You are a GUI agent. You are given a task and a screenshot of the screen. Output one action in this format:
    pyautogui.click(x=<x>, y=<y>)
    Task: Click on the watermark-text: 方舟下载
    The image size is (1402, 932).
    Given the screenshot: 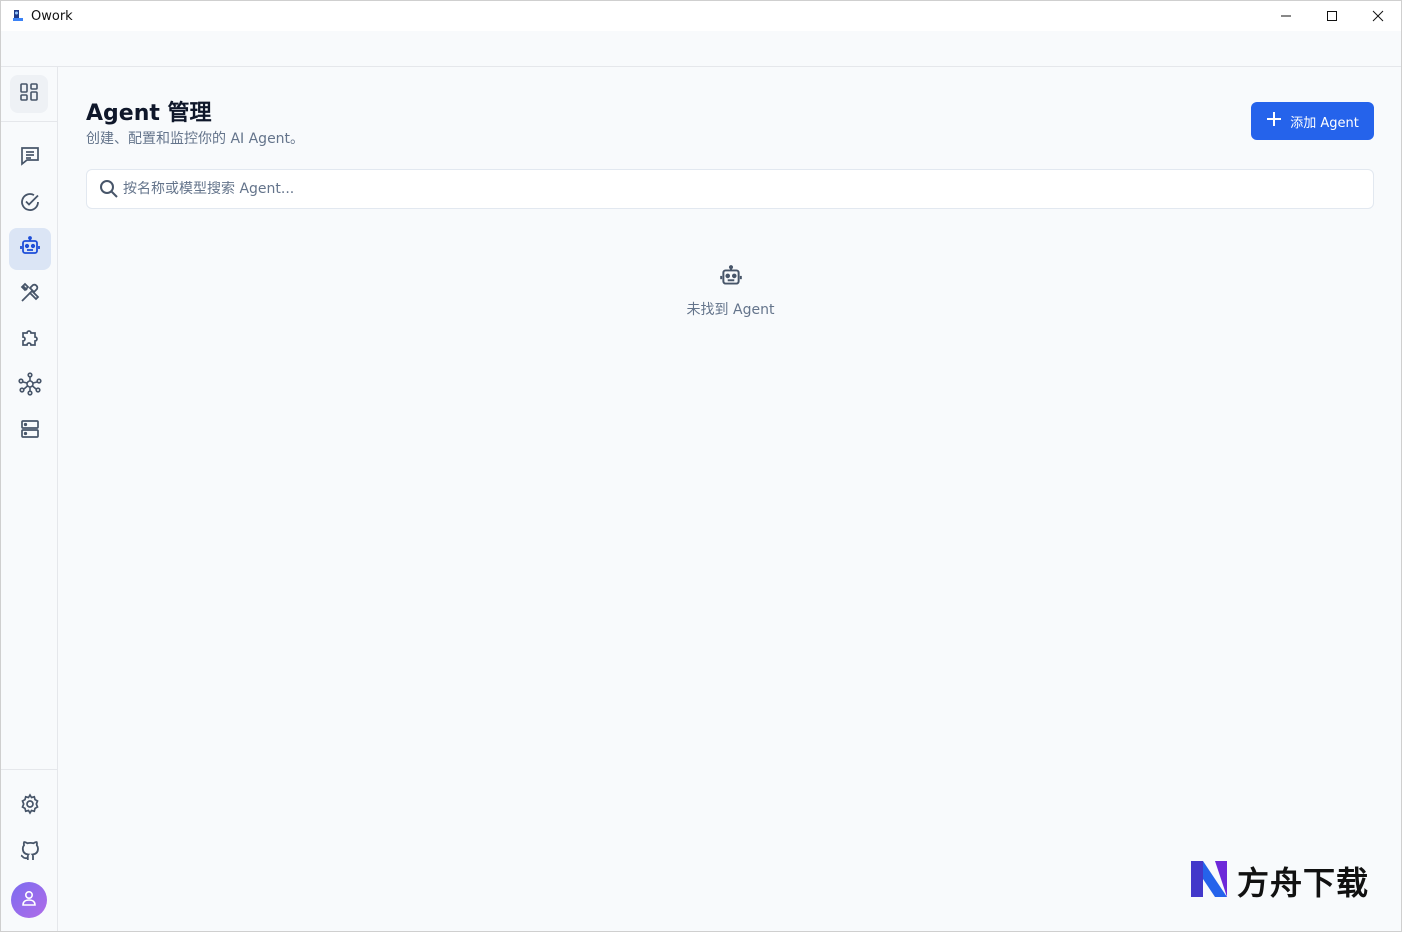 What is the action you would take?
    pyautogui.click(x=1303, y=883)
    